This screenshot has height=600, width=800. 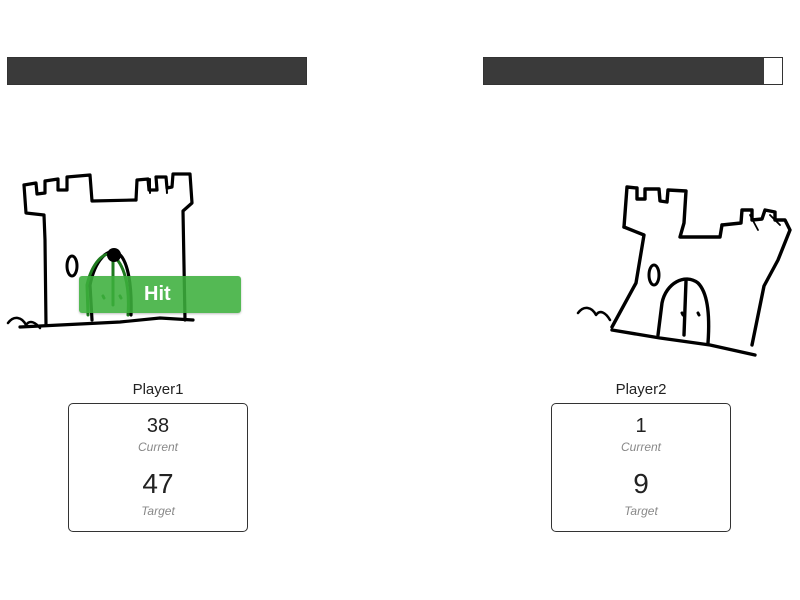 I want to click on player2-health-bar, so click(x=633, y=71).